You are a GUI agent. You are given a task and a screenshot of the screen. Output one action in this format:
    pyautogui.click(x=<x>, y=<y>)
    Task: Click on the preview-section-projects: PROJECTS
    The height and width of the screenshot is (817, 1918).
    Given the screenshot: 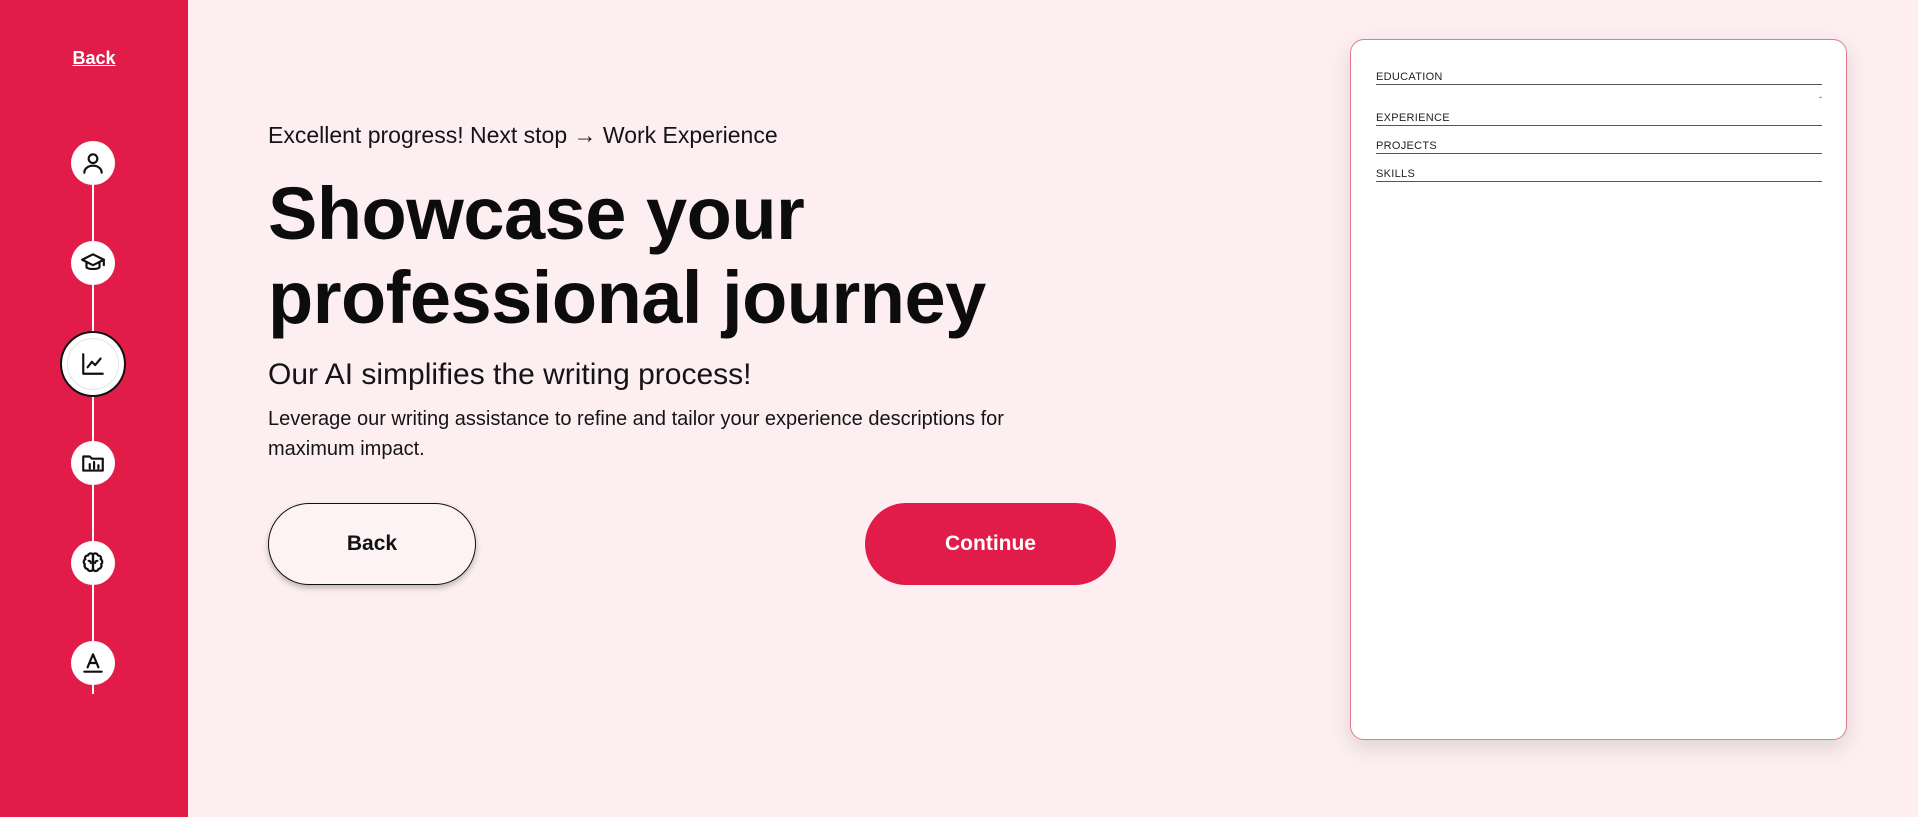 What is the action you would take?
    pyautogui.click(x=1599, y=147)
    